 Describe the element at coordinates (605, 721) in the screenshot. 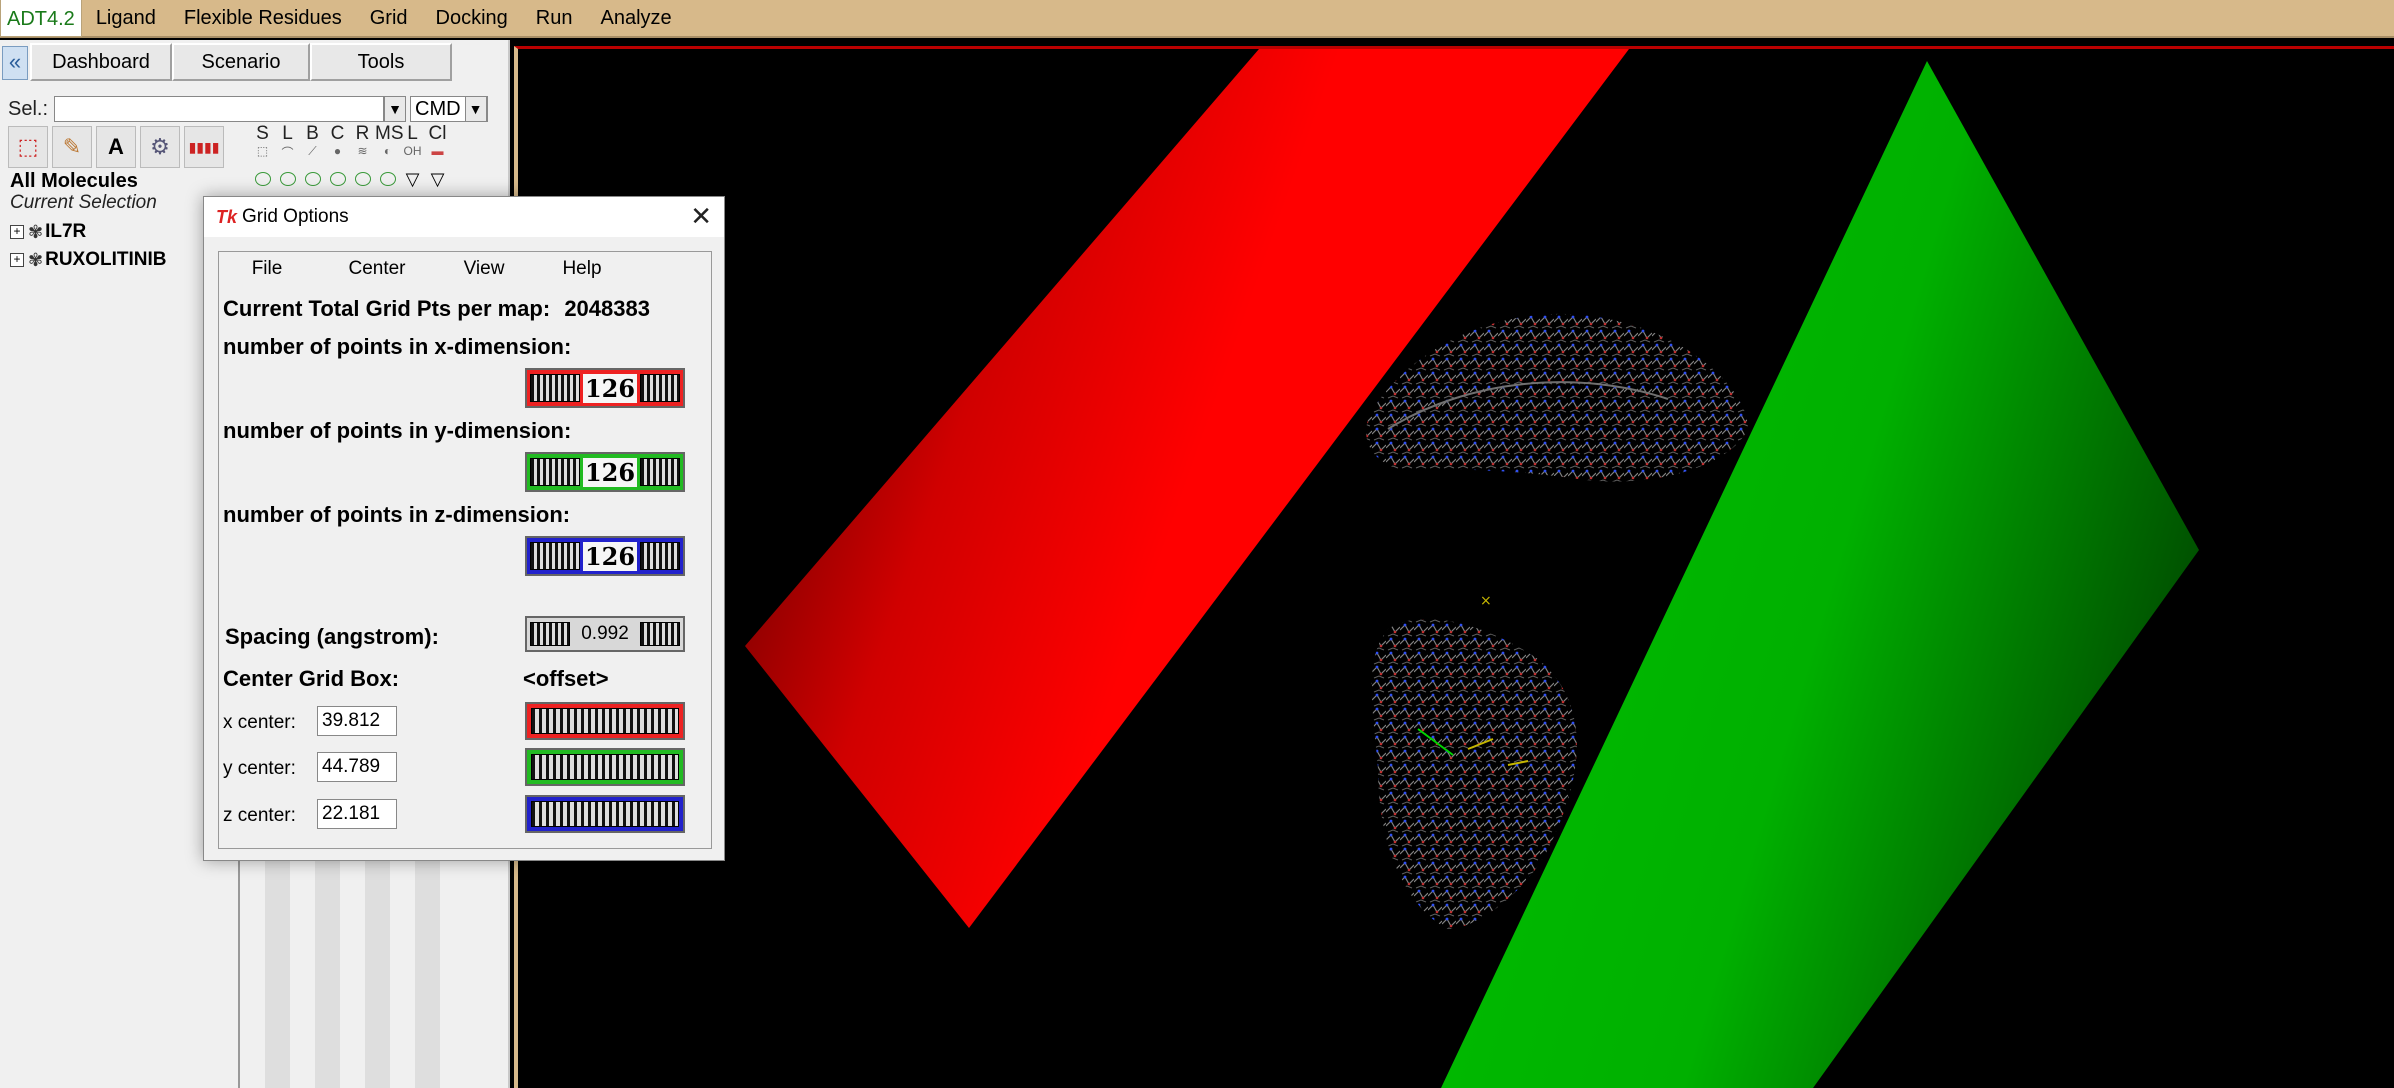

I see `x-offset-thumbwheel` at that location.